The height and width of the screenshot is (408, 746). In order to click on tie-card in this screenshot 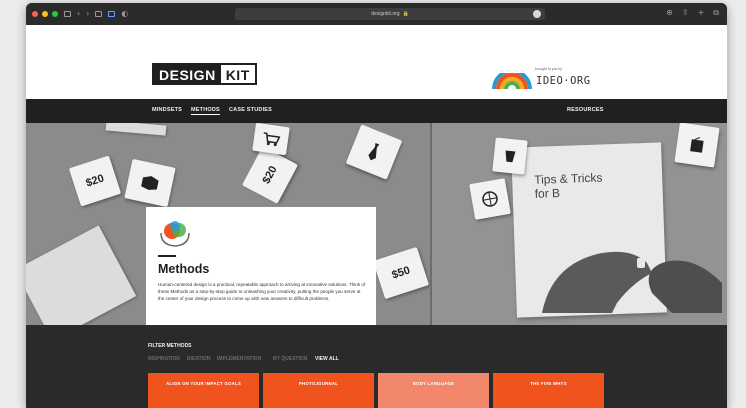, I will do `click(374, 152)`.